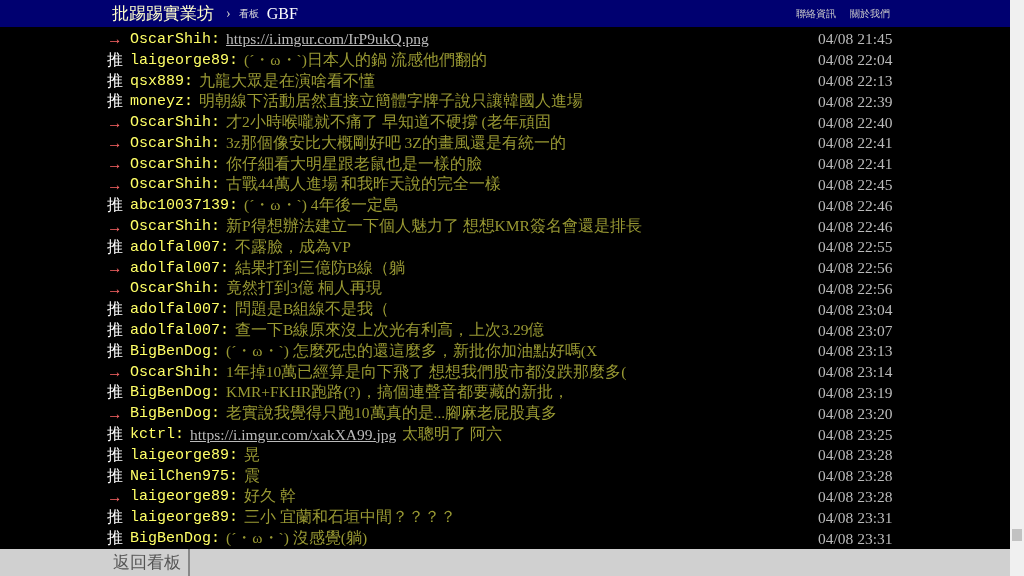 The height and width of the screenshot is (576, 1024). What do you see at coordinates (855, 81) in the screenshot?
I see `comment-time: 04/08 22:13` at bounding box center [855, 81].